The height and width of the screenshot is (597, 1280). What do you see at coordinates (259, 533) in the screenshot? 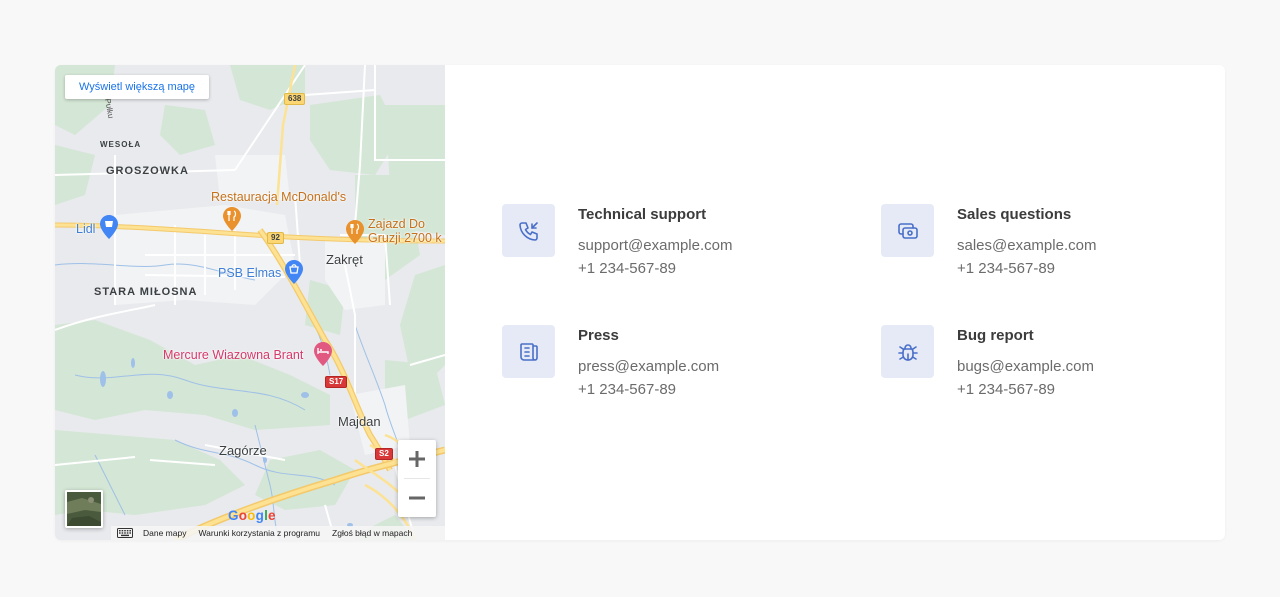
I see `terms-link: Warunki korzystania z programu` at bounding box center [259, 533].